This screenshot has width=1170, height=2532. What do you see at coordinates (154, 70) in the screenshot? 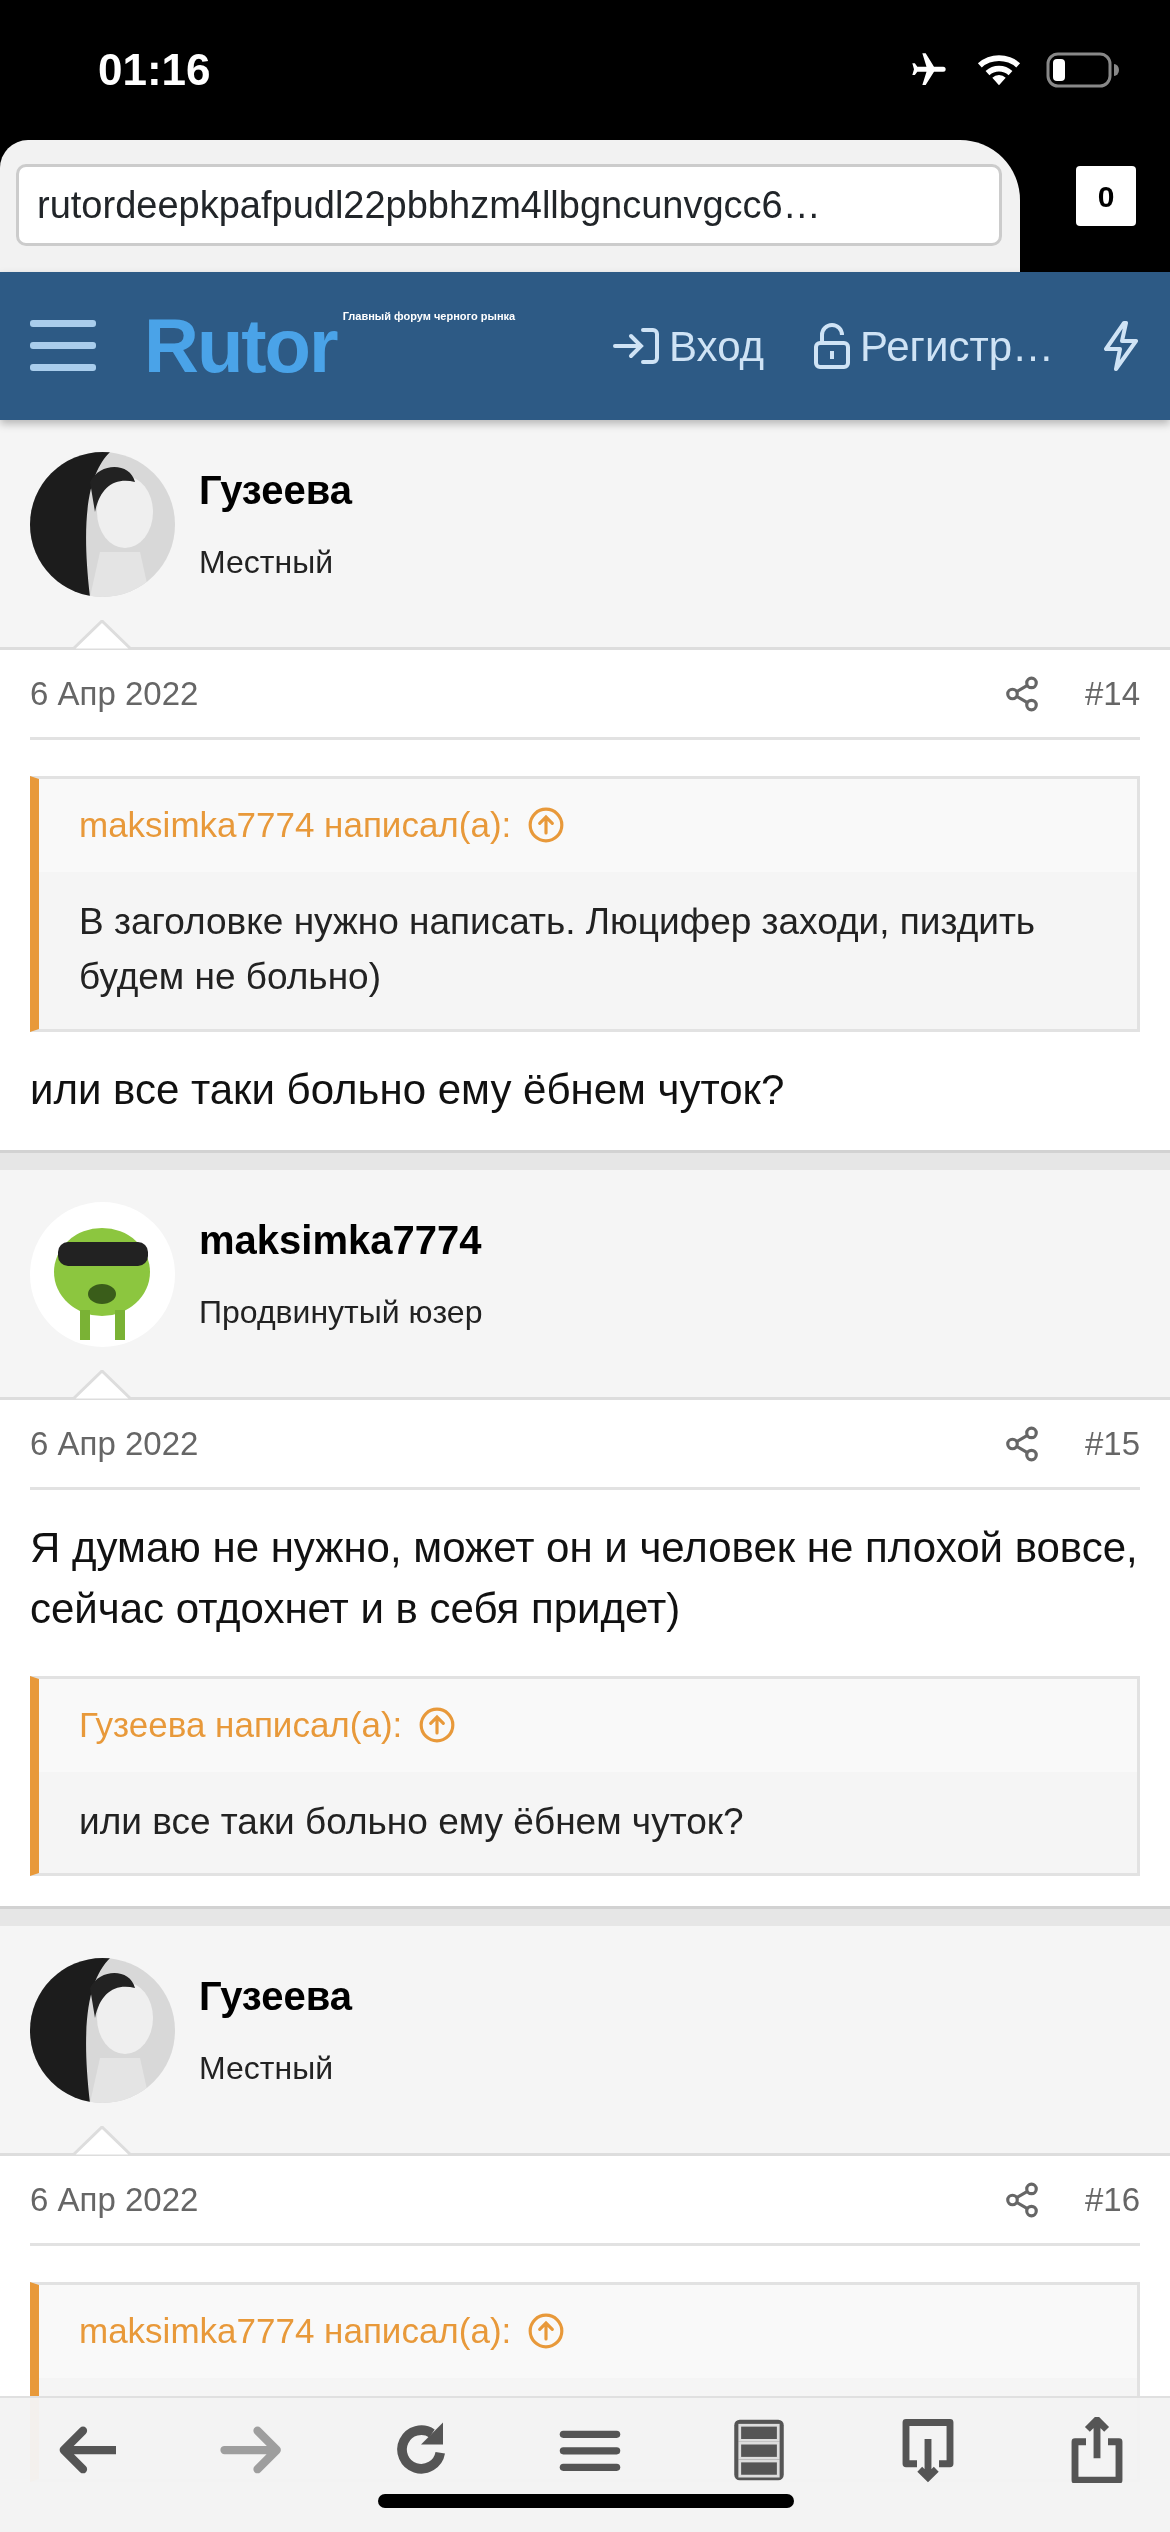
I see `clock-time: 01:16` at bounding box center [154, 70].